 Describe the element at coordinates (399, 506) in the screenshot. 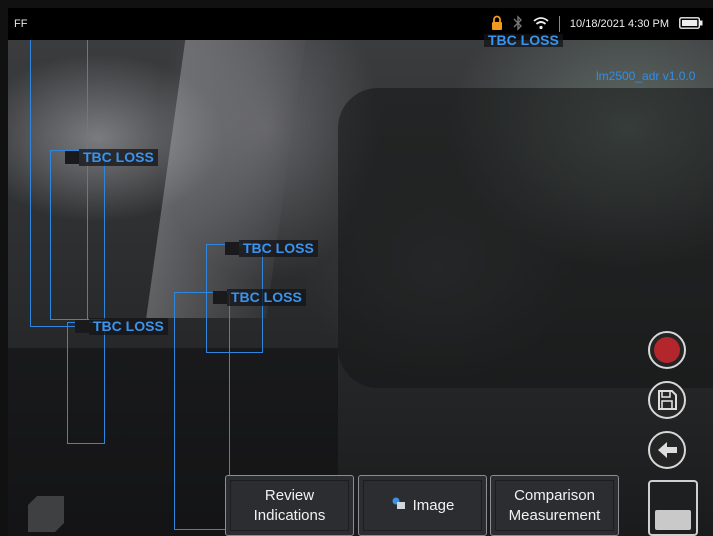

I see `image-toggle-icon` at that location.